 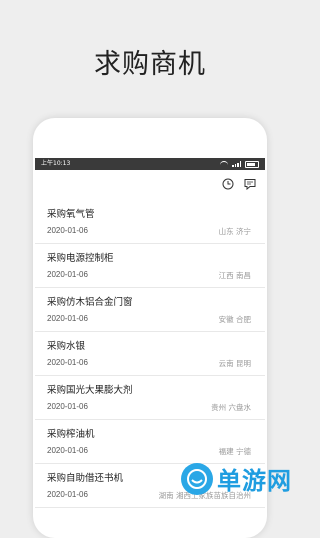 I want to click on item-location: 安徽 合肥, so click(x=234, y=319).